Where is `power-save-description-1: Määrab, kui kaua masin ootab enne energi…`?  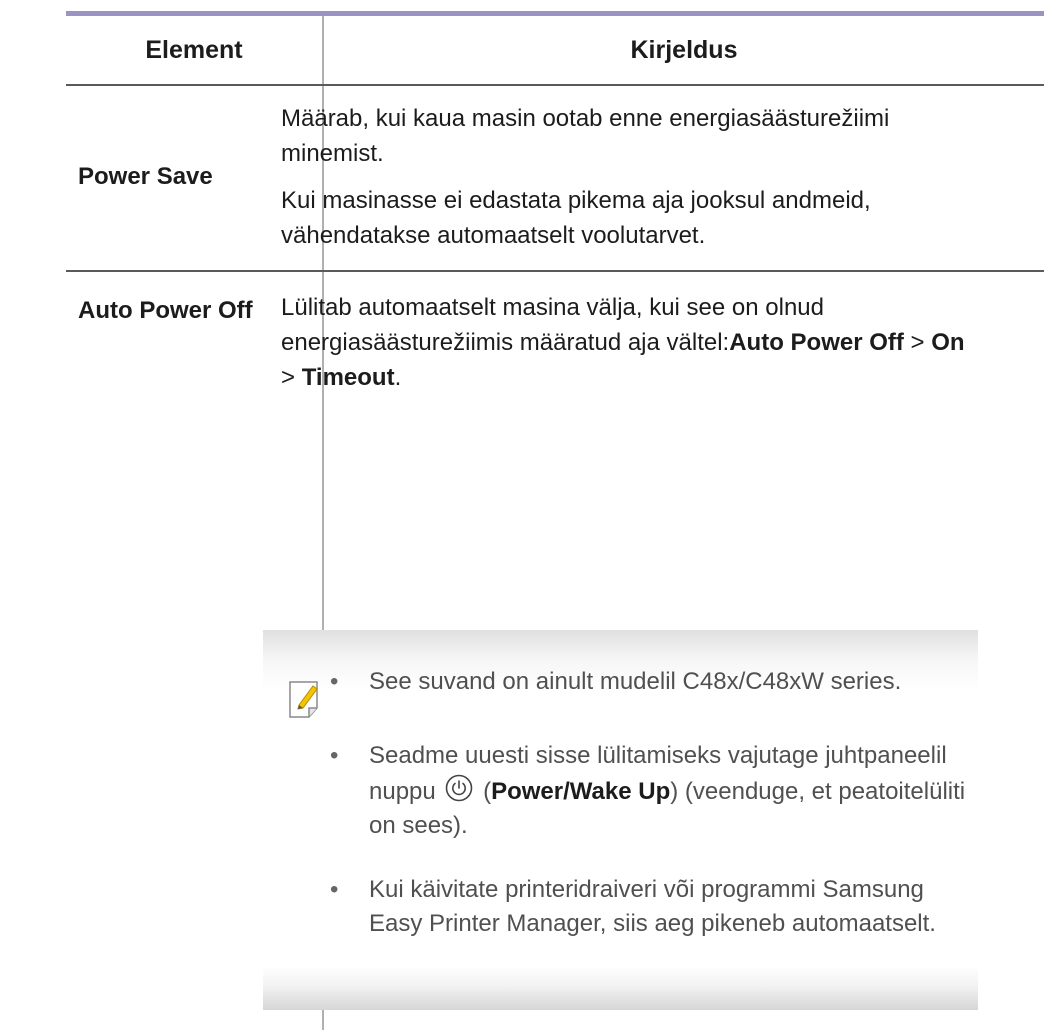 power-save-description-1: Määrab, kui kaua masin ootab enne energi… is located at coordinates (585, 136).